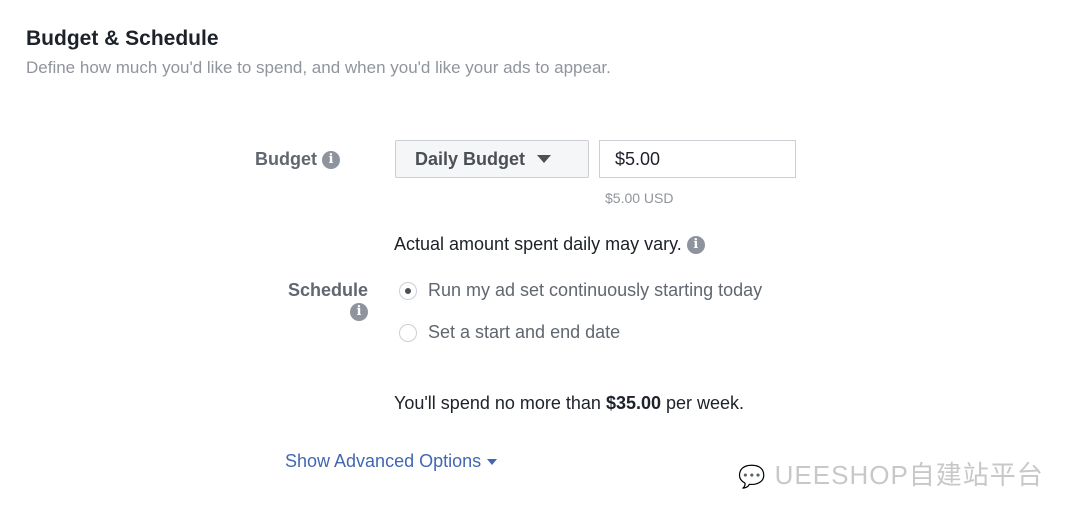 This screenshot has width=1080, height=520. I want to click on summary-suffix: per week., so click(705, 403).